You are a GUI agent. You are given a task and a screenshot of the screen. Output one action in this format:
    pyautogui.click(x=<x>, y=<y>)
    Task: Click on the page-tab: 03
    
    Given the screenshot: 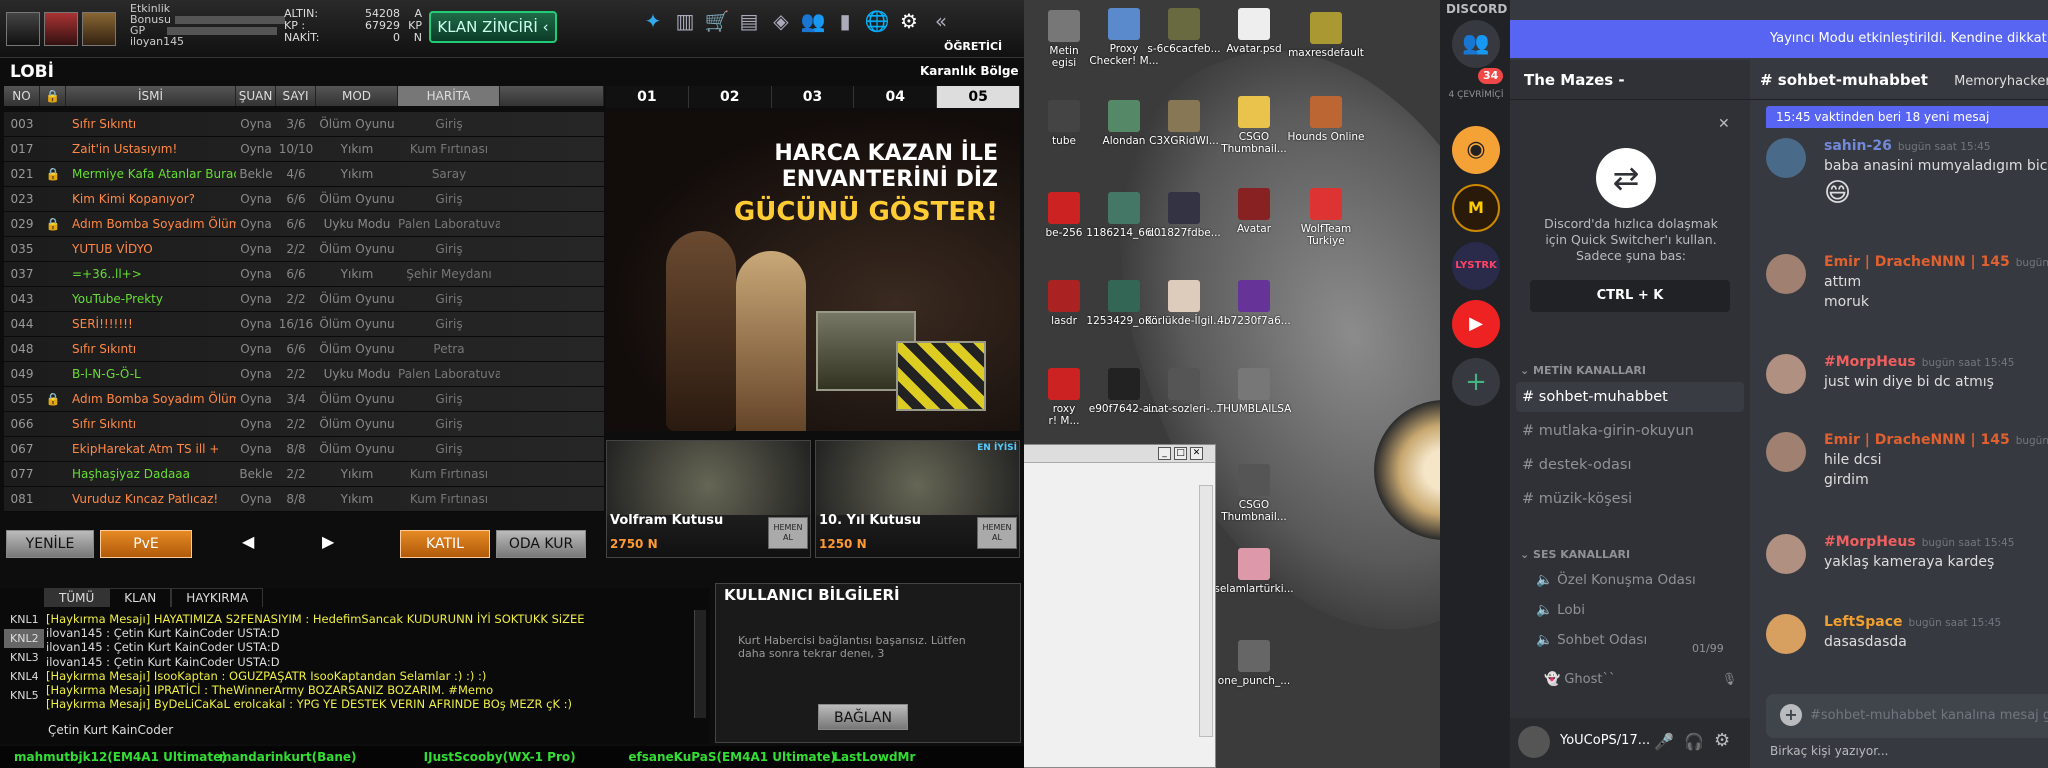 What is the action you would take?
    pyautogui.click(x=813, y=97)
    